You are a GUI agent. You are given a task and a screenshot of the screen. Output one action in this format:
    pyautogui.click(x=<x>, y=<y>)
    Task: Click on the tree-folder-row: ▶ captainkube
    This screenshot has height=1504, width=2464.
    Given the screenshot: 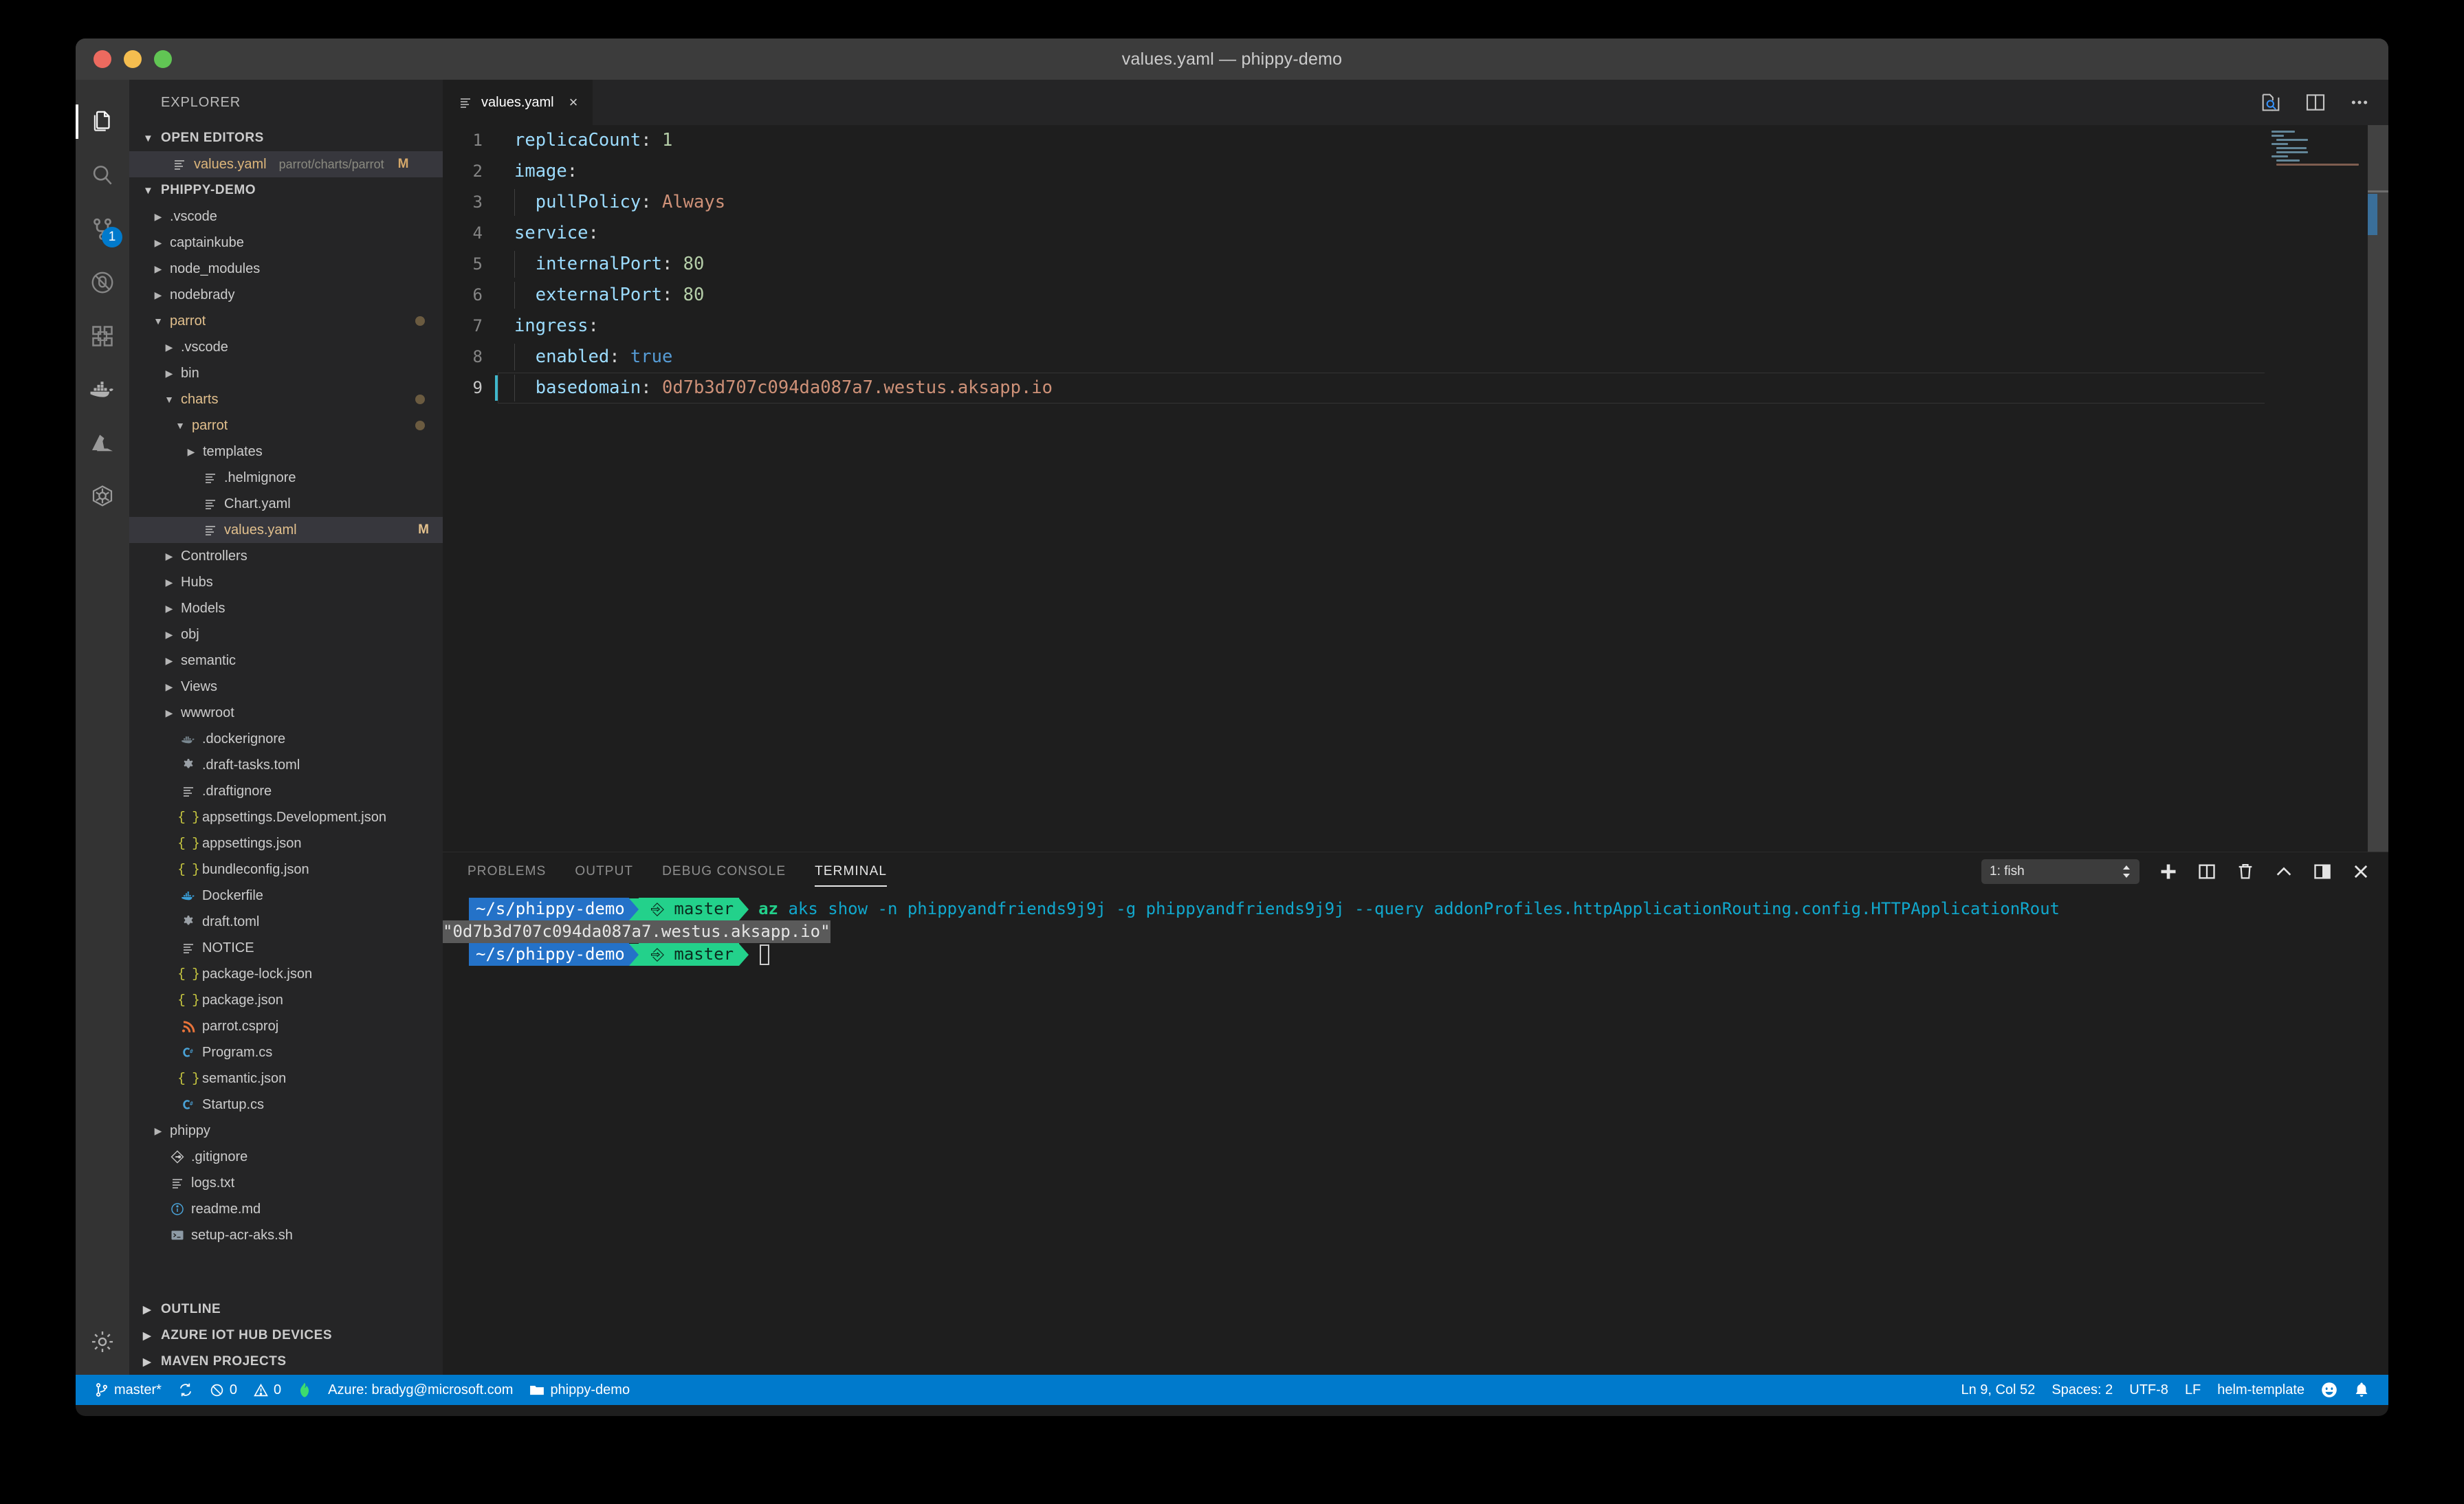 What is the action you would take?
    pyautogui.click(x=286, y=243)
    